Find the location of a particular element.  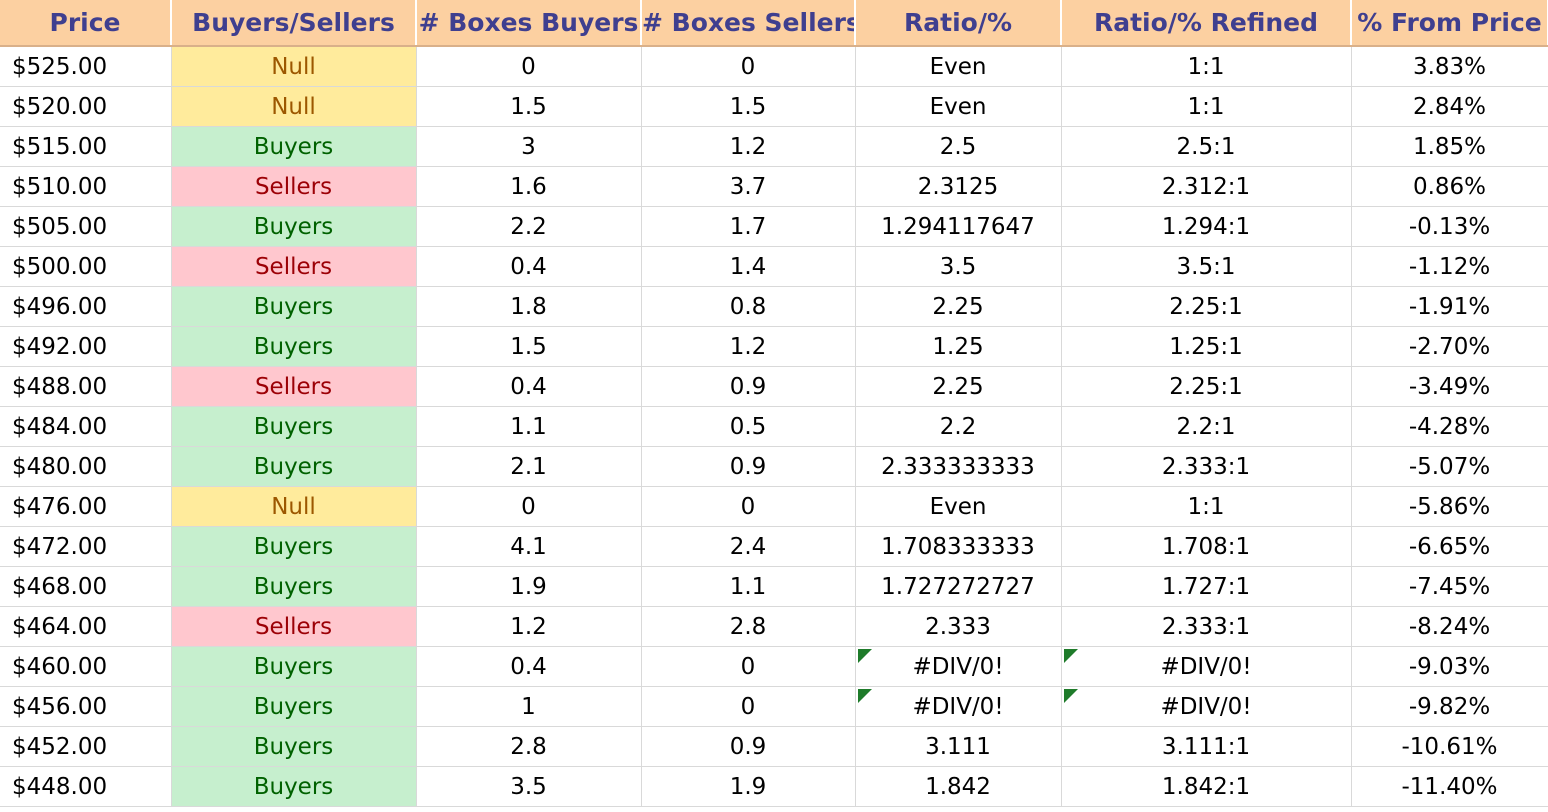

cell-boxes-buyers: 1.1 is located at coordinates (529, 426).